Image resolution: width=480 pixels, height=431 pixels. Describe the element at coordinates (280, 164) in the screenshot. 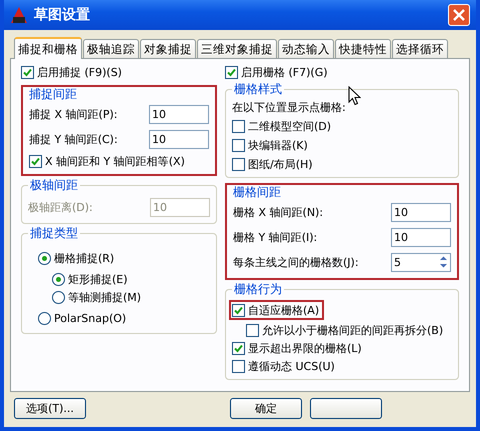

I see `checkbox-label: 图纸/布局(H)` at that location.